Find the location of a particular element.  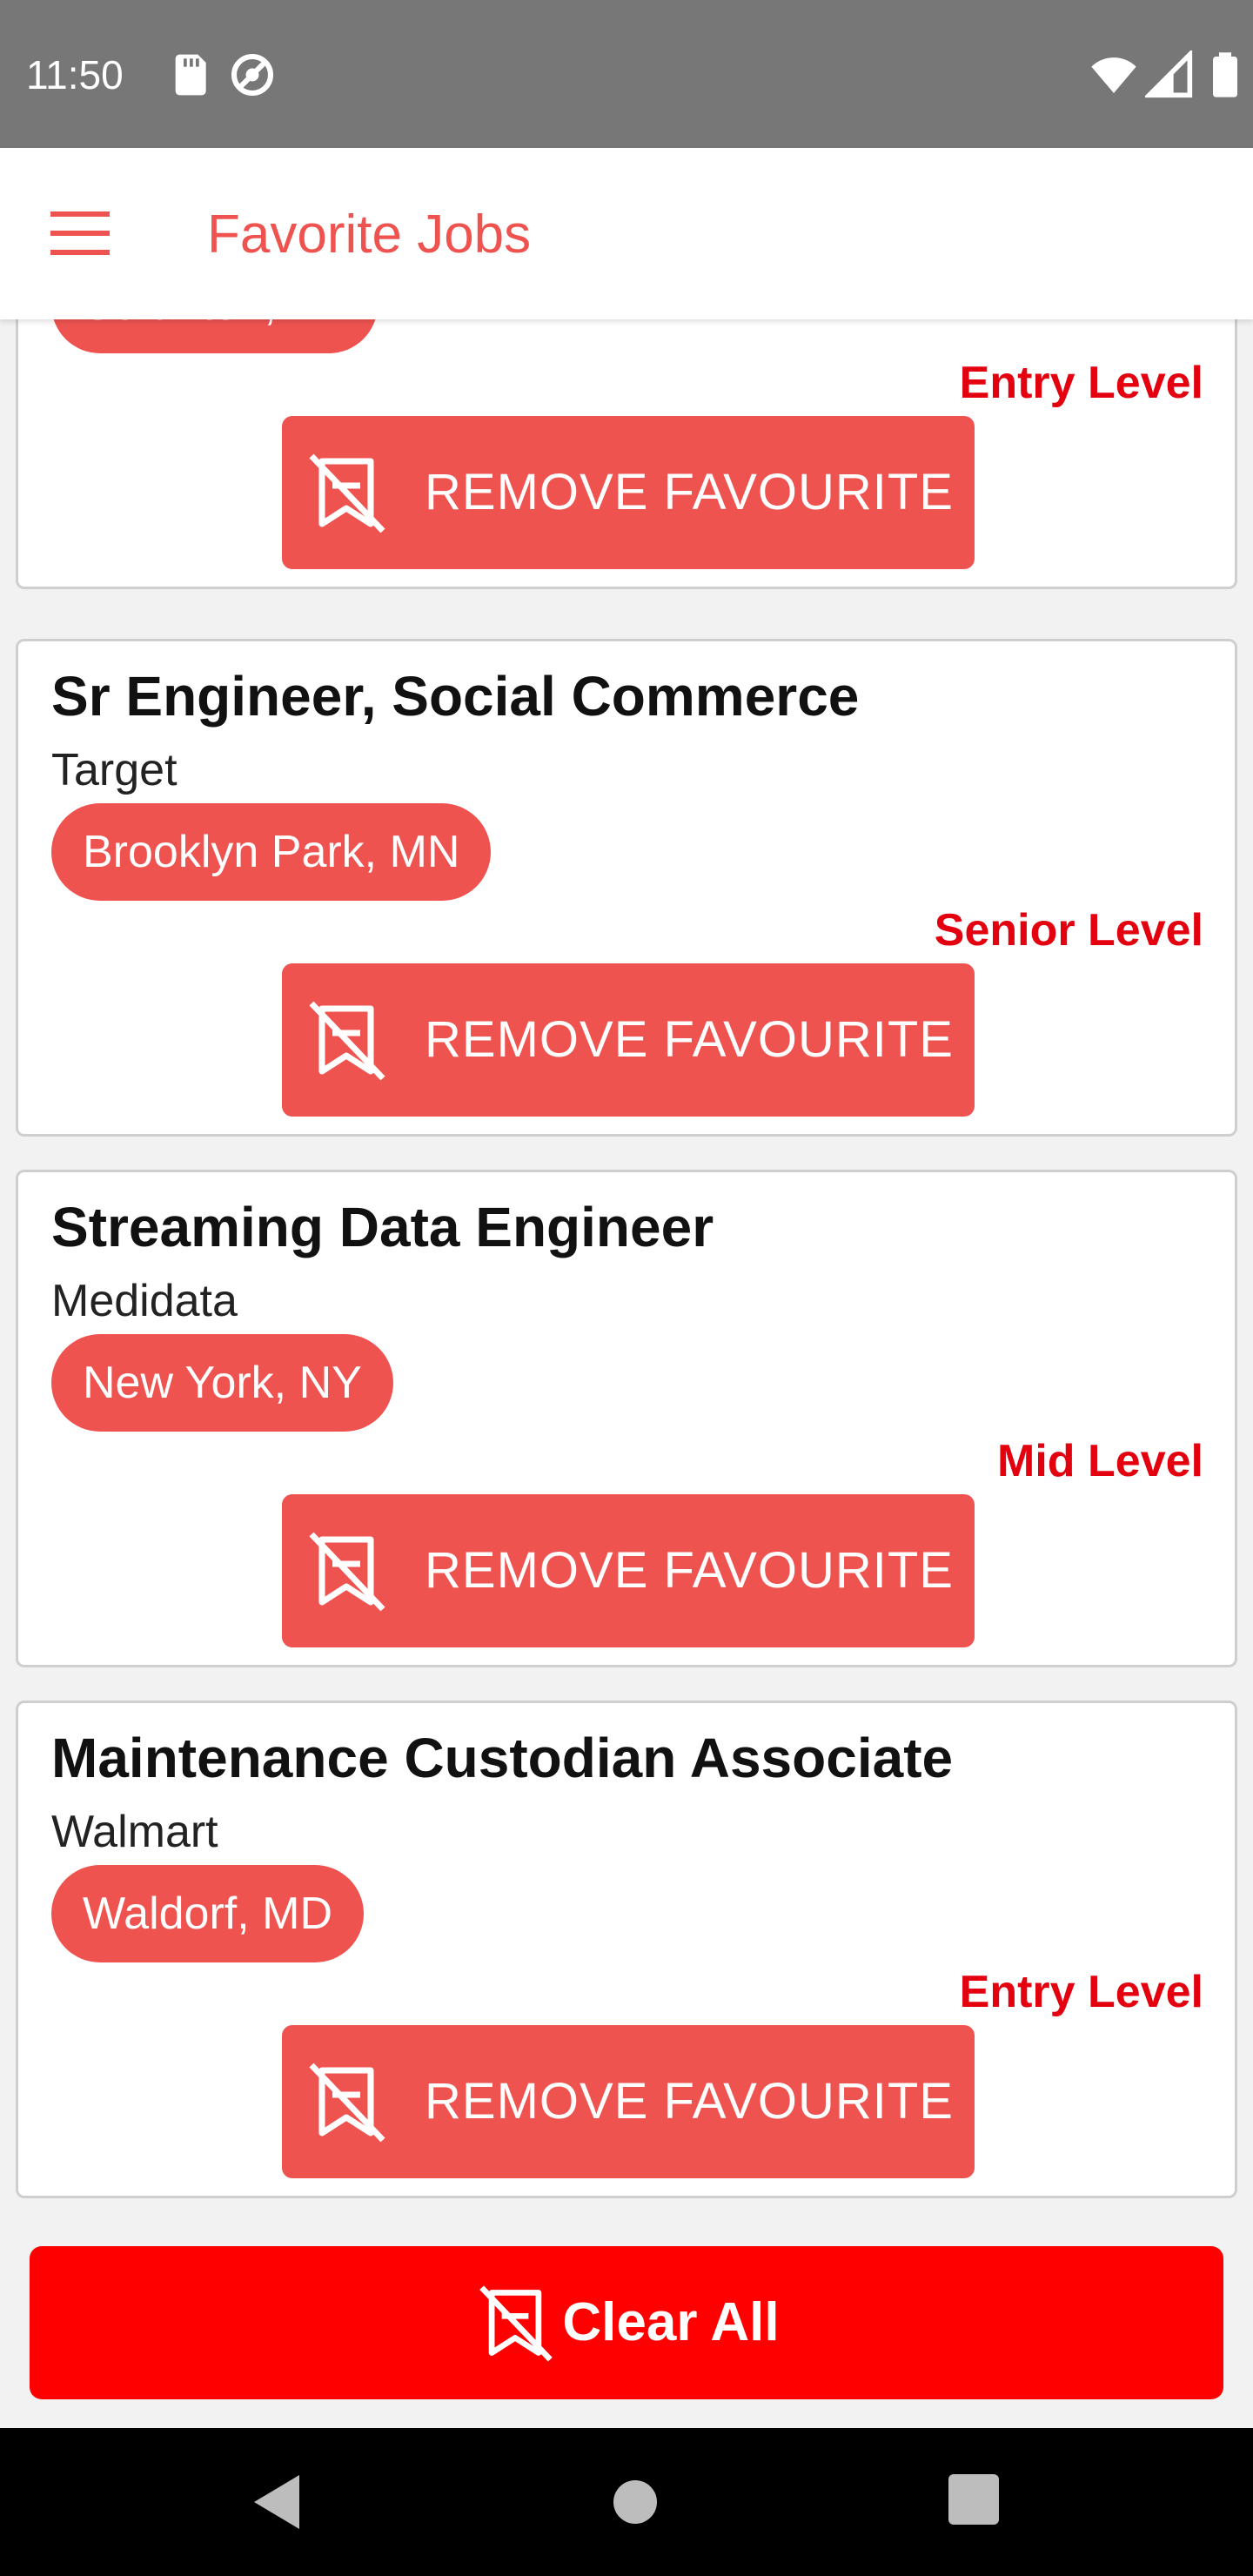

job-company: Medidata is located at coordinates (144, 1301).